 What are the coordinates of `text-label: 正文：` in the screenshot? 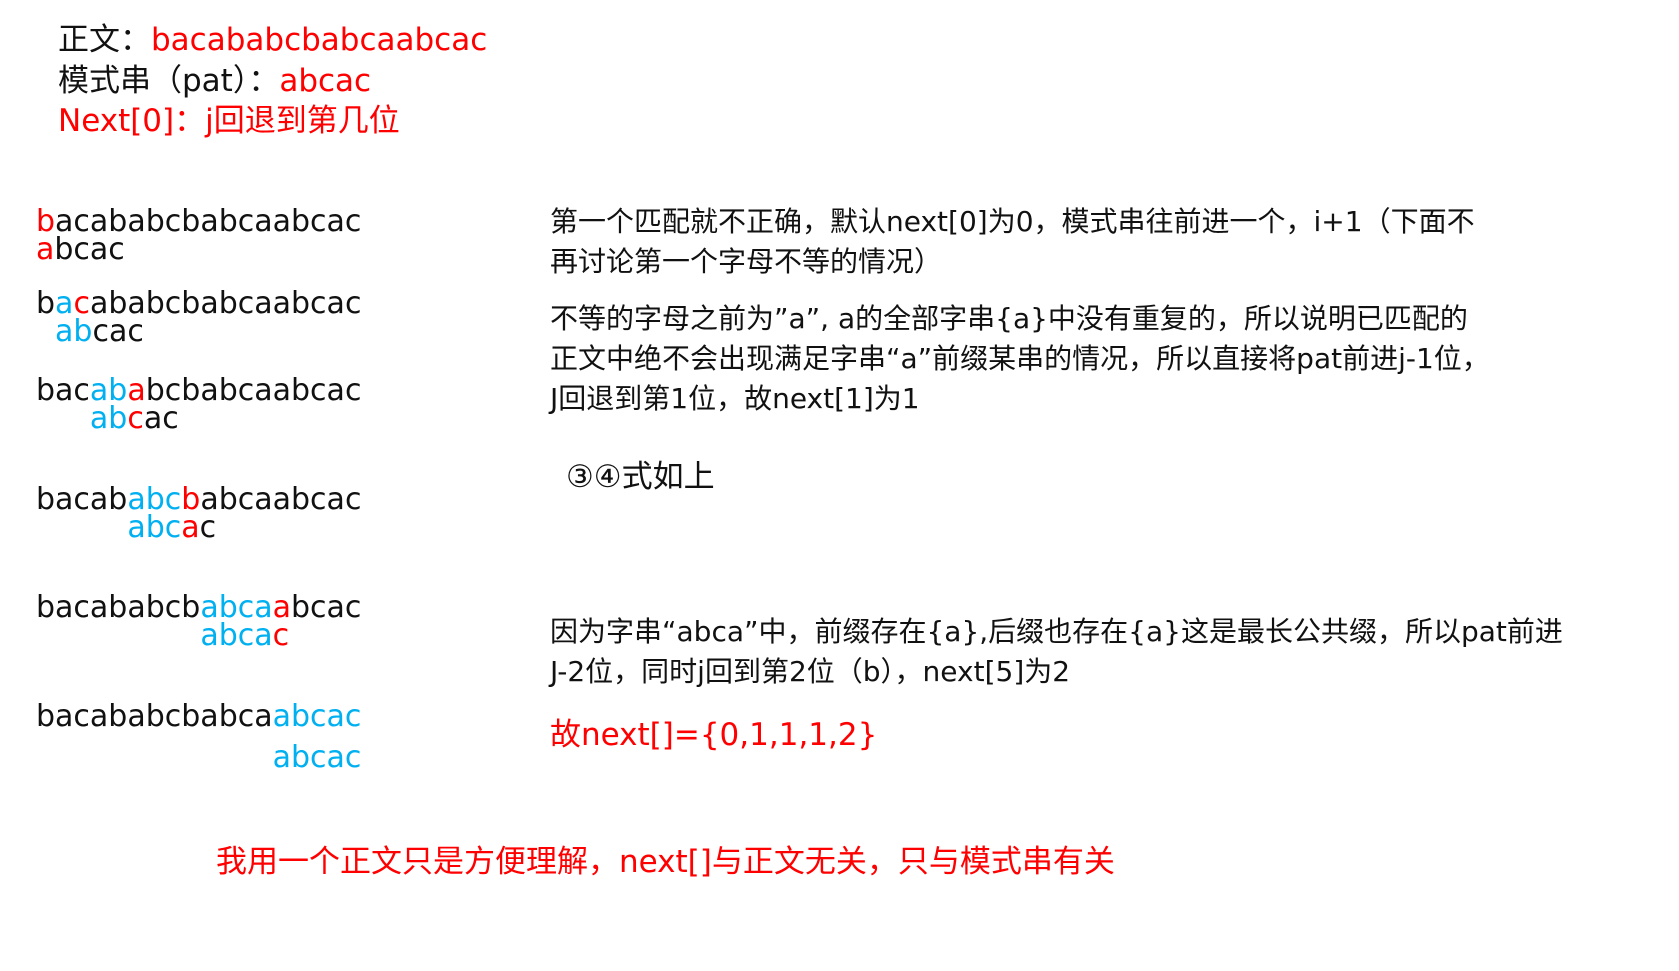 It's located at (104, 40).